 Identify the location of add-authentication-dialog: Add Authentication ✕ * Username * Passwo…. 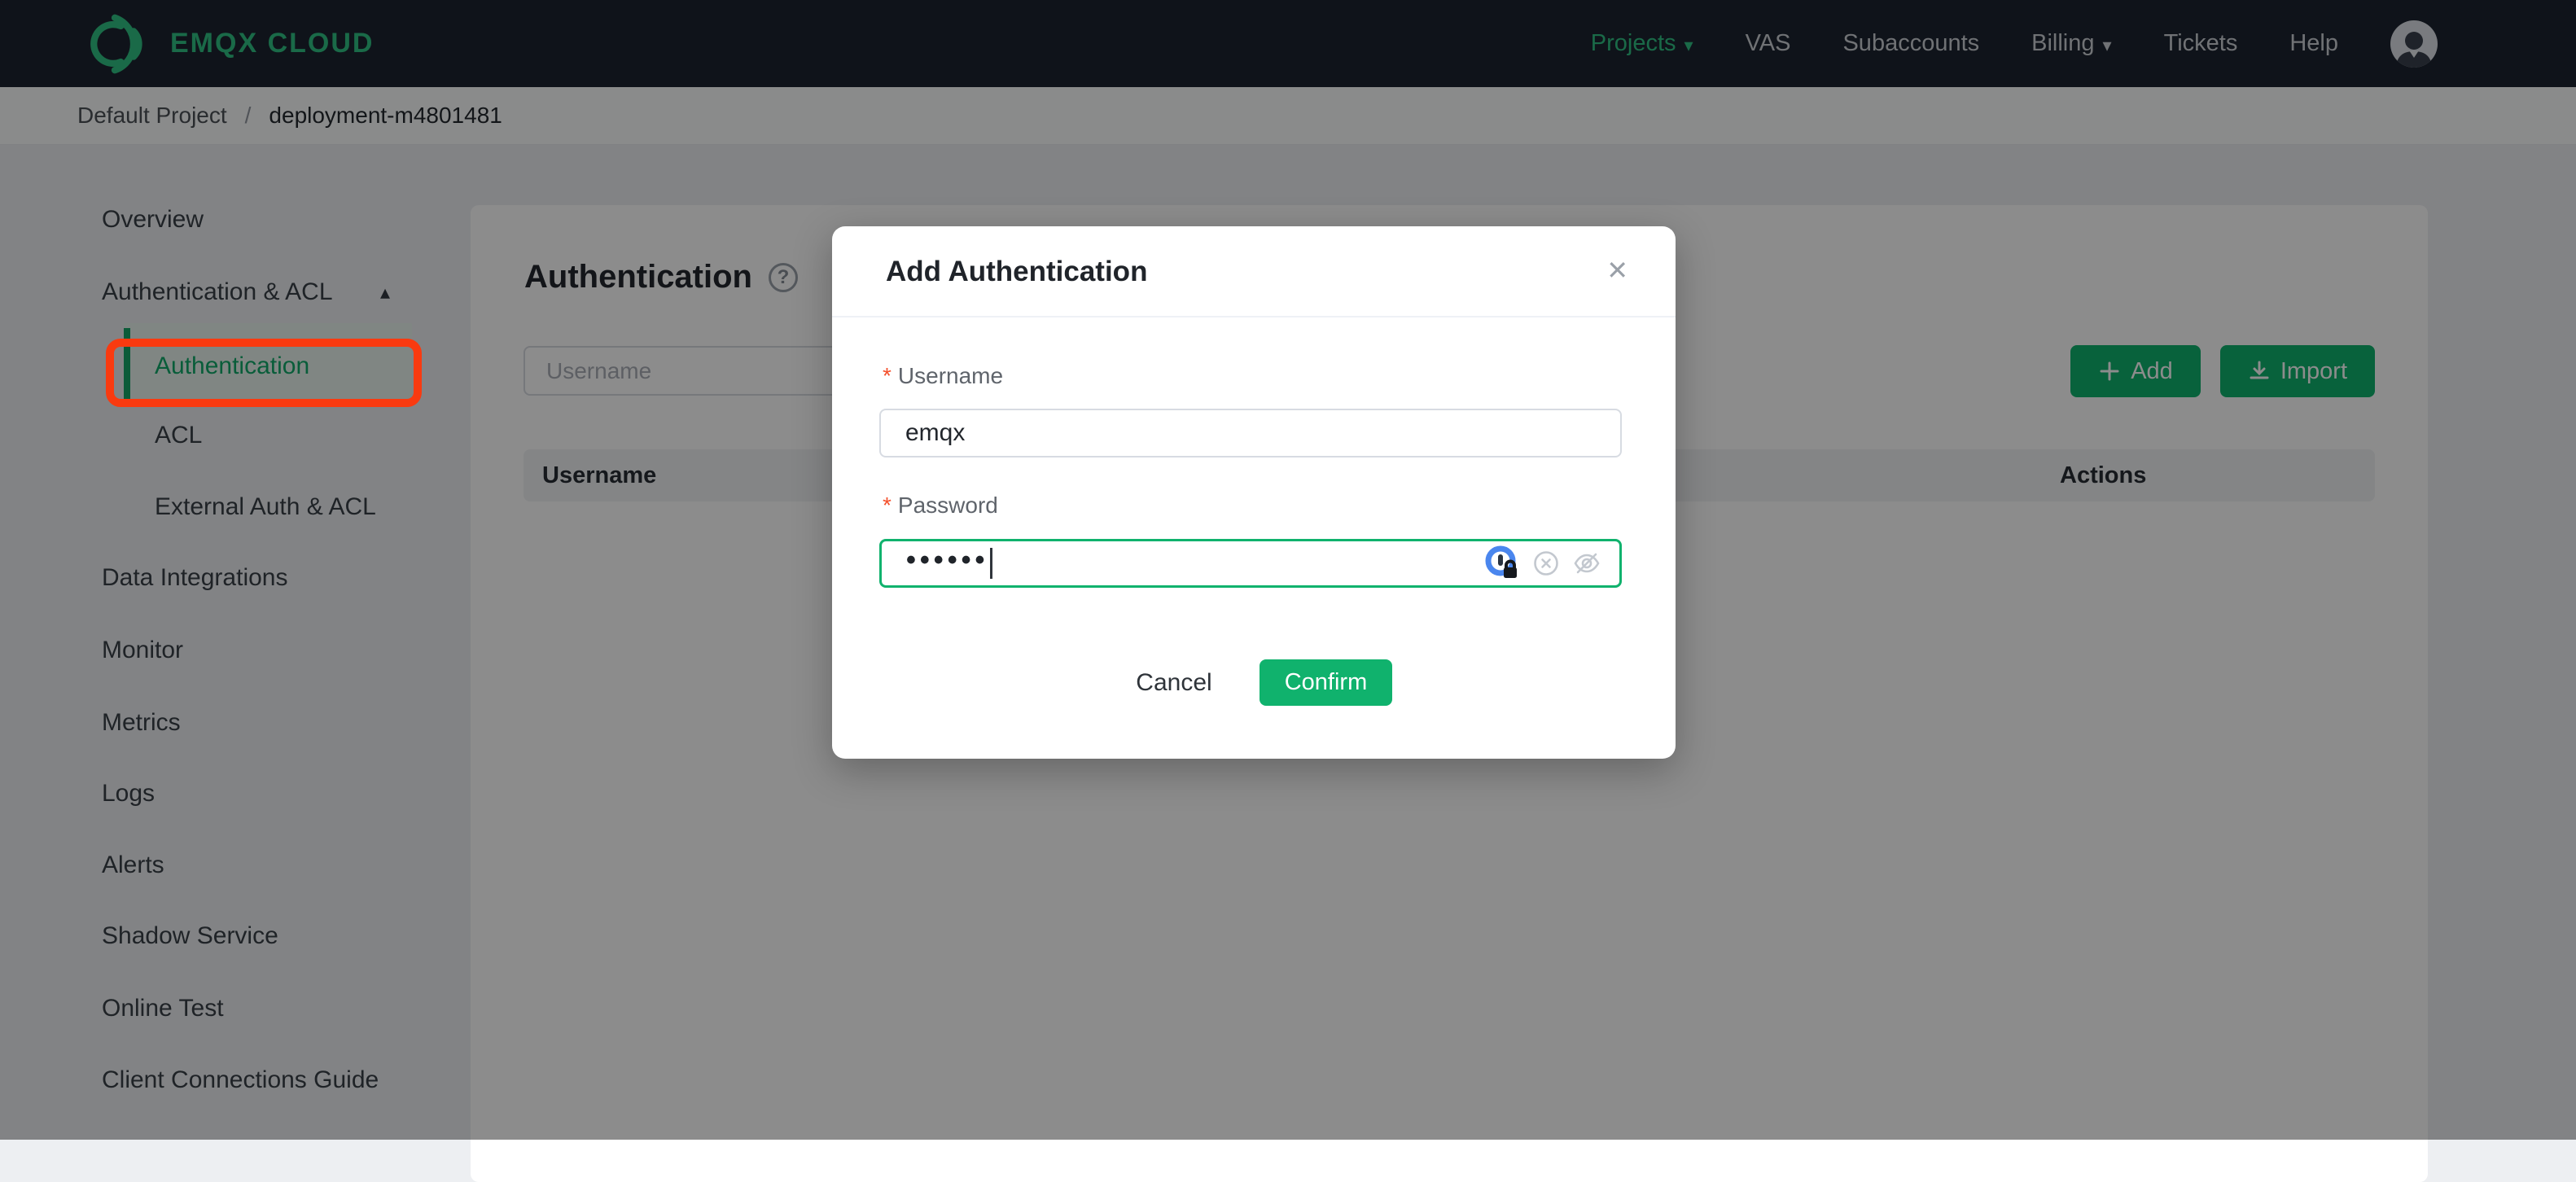
(1254, 492).